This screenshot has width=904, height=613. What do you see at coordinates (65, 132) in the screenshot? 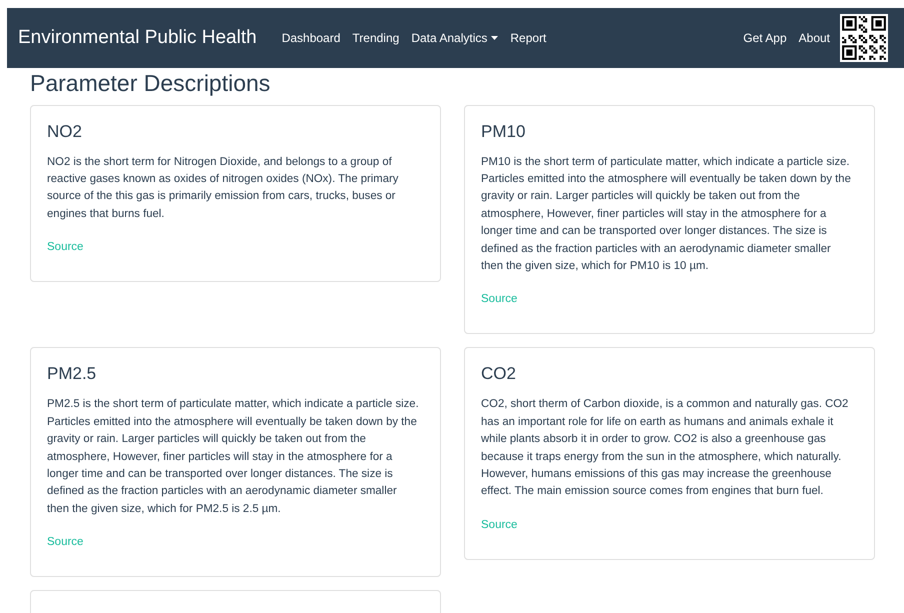
I see `card-title: NO2` at bounding box center [65, 132].